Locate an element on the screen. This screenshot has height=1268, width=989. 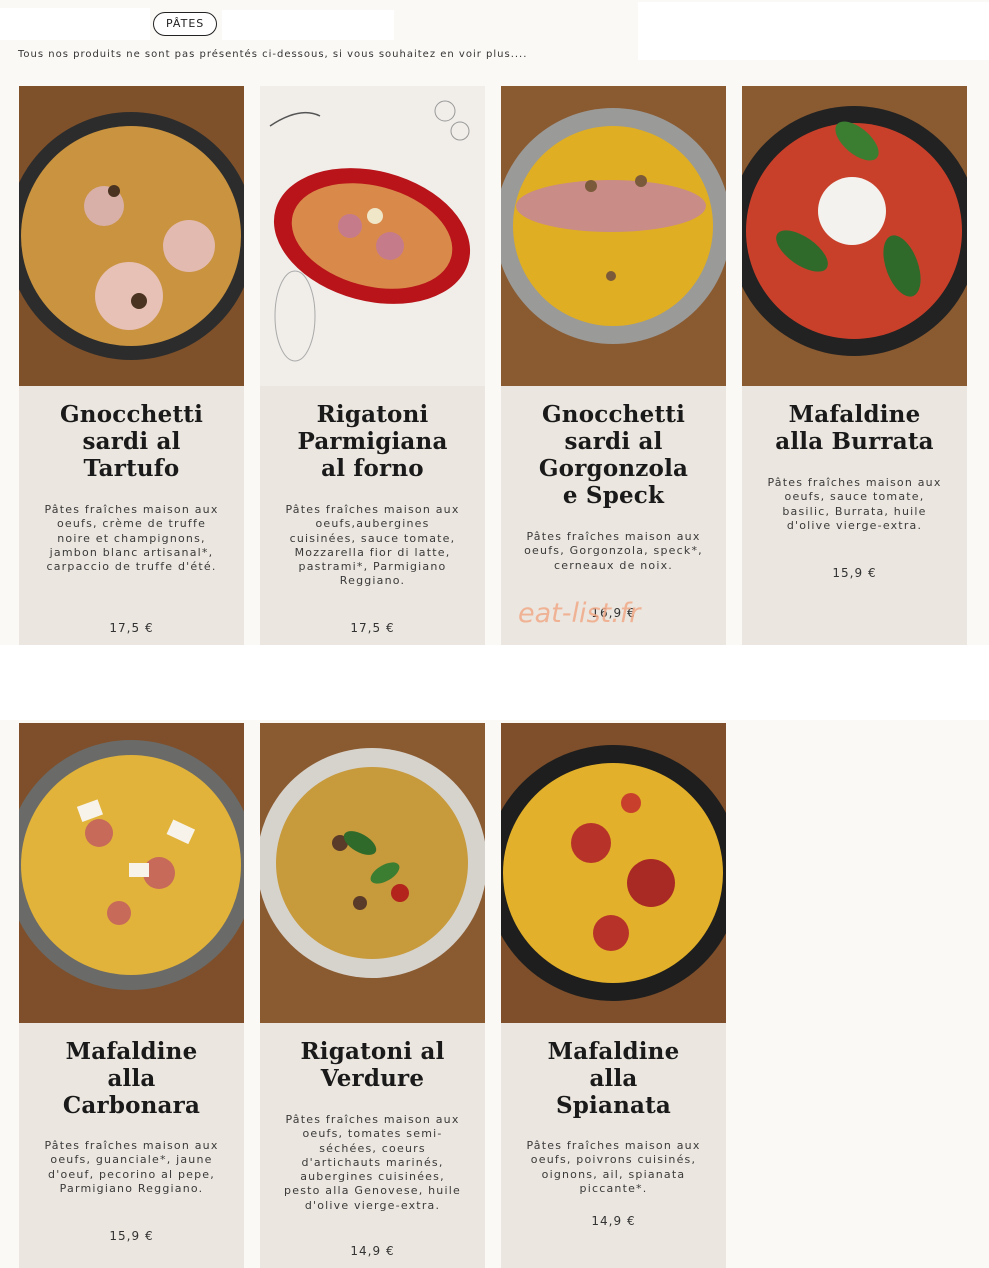
product-name: Rigatoni al Verdure is located at coordinates (372, 1065).